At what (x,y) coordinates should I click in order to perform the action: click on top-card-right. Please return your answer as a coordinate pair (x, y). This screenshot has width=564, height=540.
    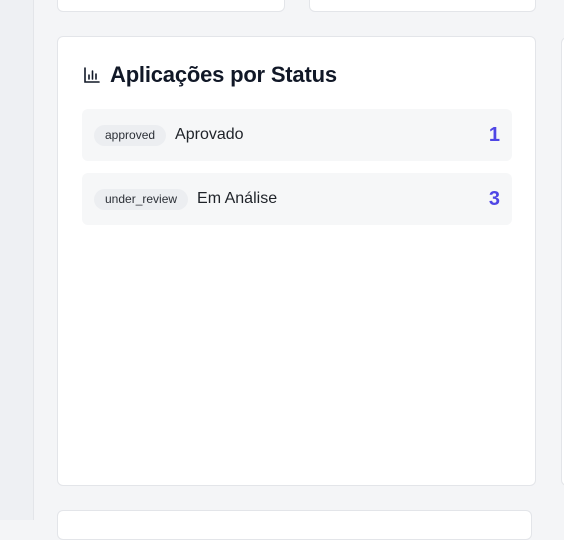
    Looking at the image, I should click on (422, 6).